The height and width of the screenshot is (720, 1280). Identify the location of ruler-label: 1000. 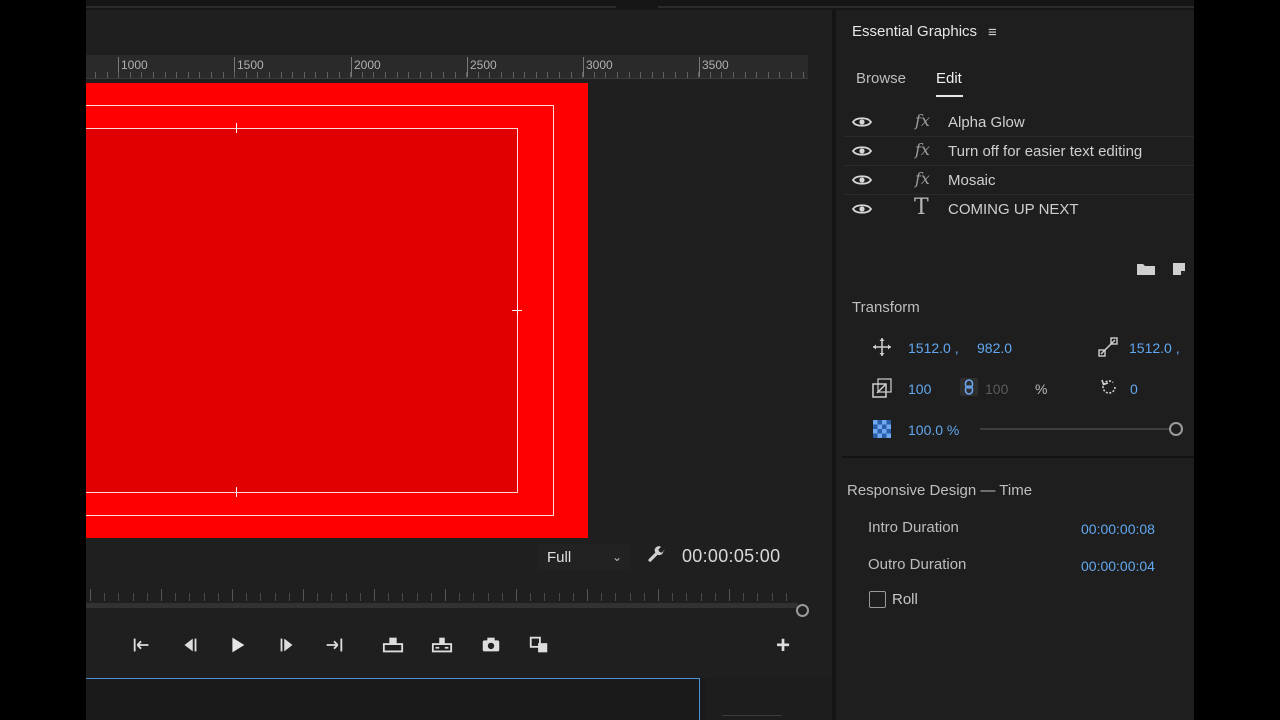
(134, 65).